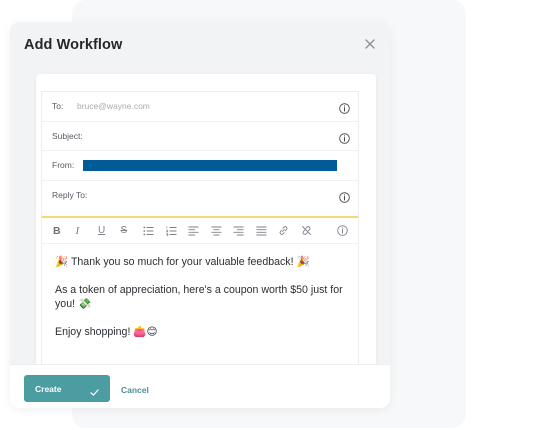  Describe the element at coordinates (200, 196) in the screenshot. I see `reply-to-row: Reply To:` at that location.